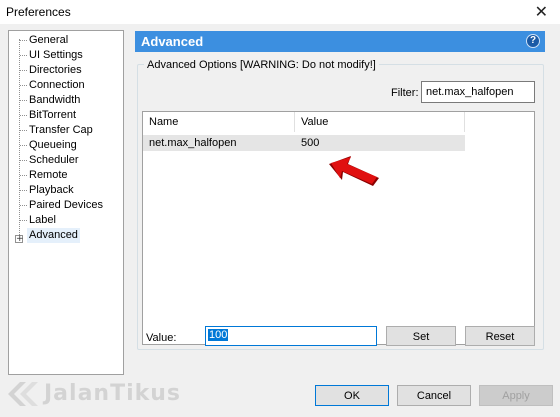  What do you see at coordinates (516, 395) in the screenshot?
I see `apply-button: Apply` at bounding box center [516, 395].